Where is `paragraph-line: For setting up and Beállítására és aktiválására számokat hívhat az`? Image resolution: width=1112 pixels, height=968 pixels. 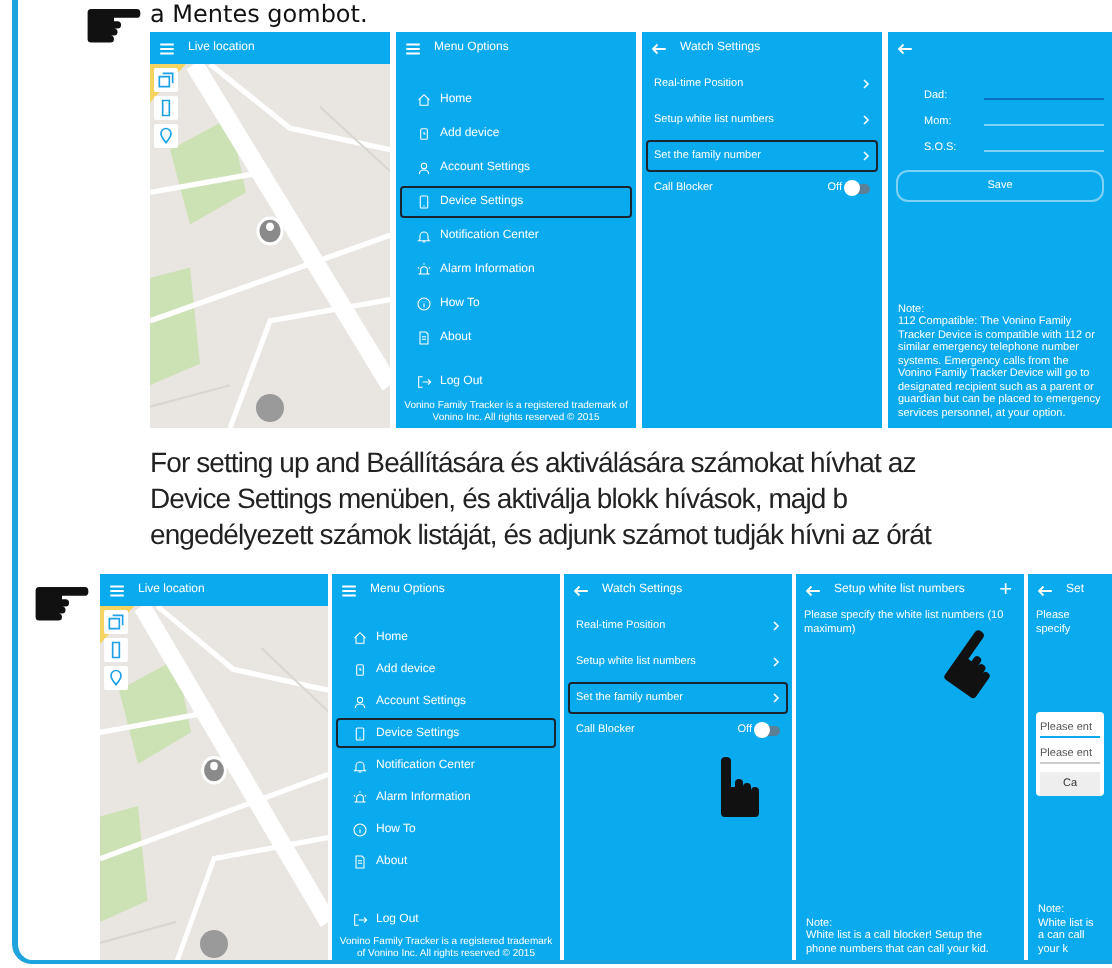 paragraph-line: For setting up and Beállítására és aktiválására számokat hívhat az is located at coordinates (534, 462).